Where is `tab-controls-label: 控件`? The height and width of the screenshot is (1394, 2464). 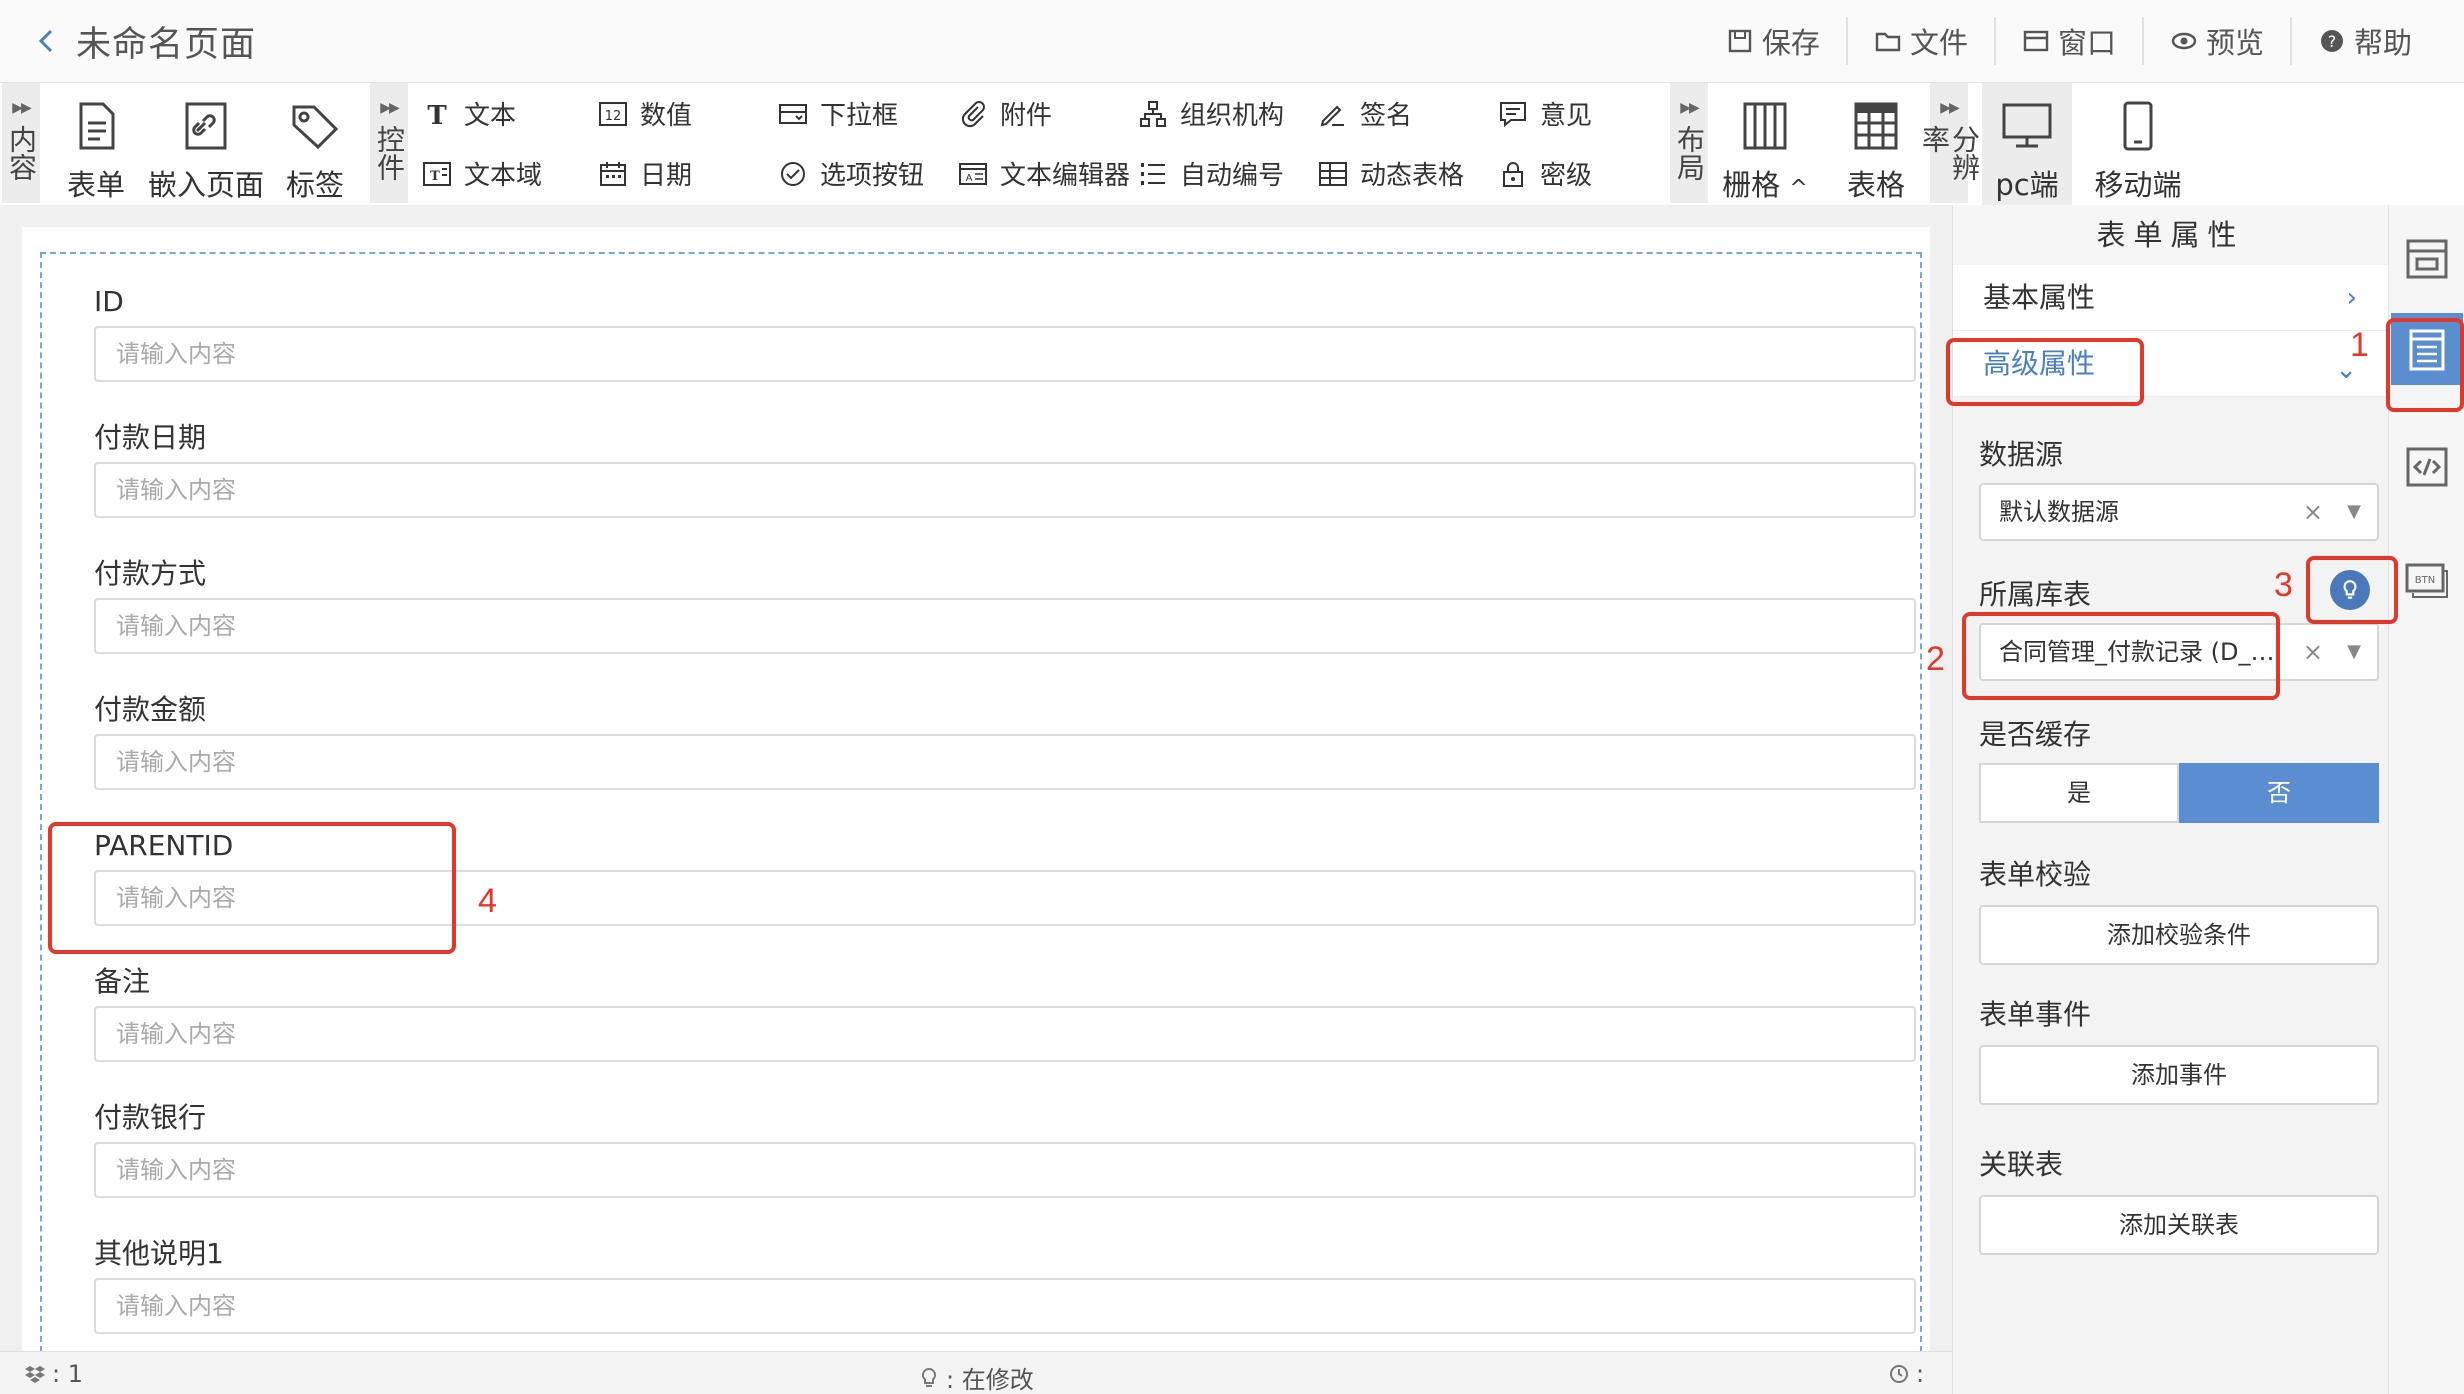 tab-controls-label: 控件 is located at coordinates (389, 153).